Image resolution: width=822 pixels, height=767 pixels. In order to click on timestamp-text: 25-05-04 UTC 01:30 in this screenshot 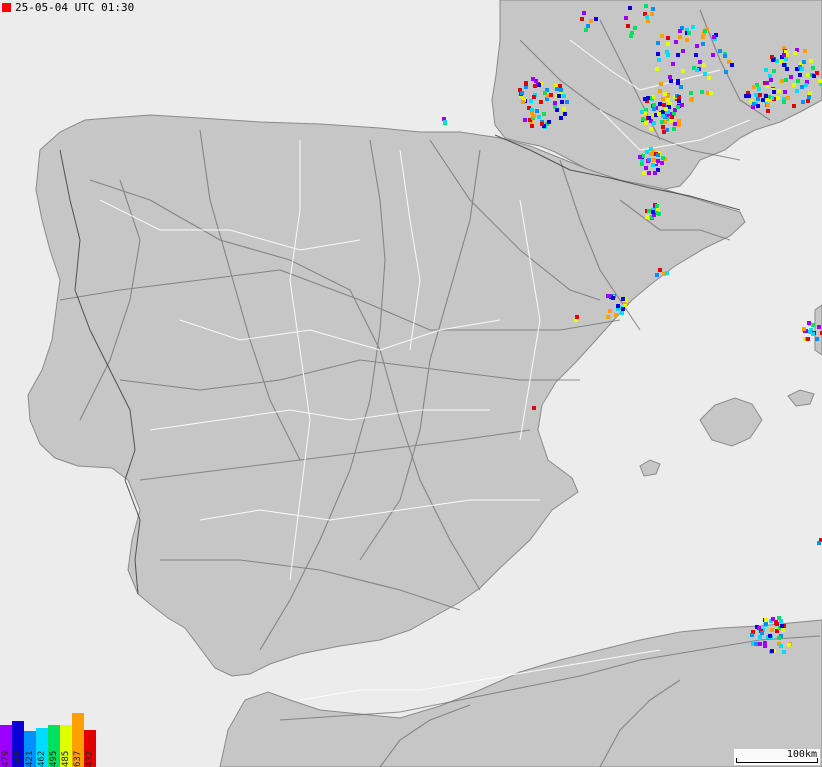, I will do `click(75, 7)`.